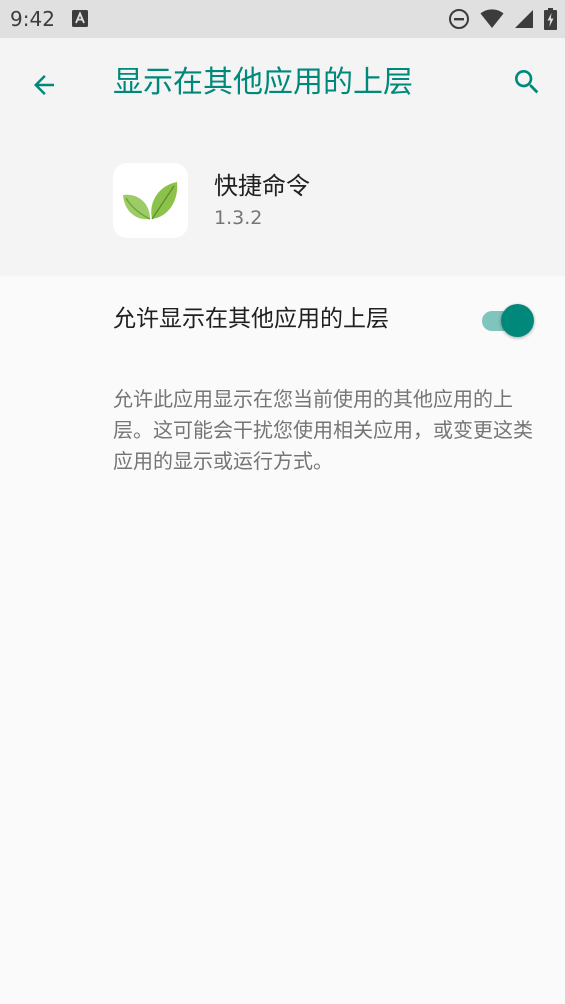 The width and height of the screenshot is (565, 1004). Describe the element at coordinates (550, 19) in the screenshot. I see `battery-charging-icon` at that location.